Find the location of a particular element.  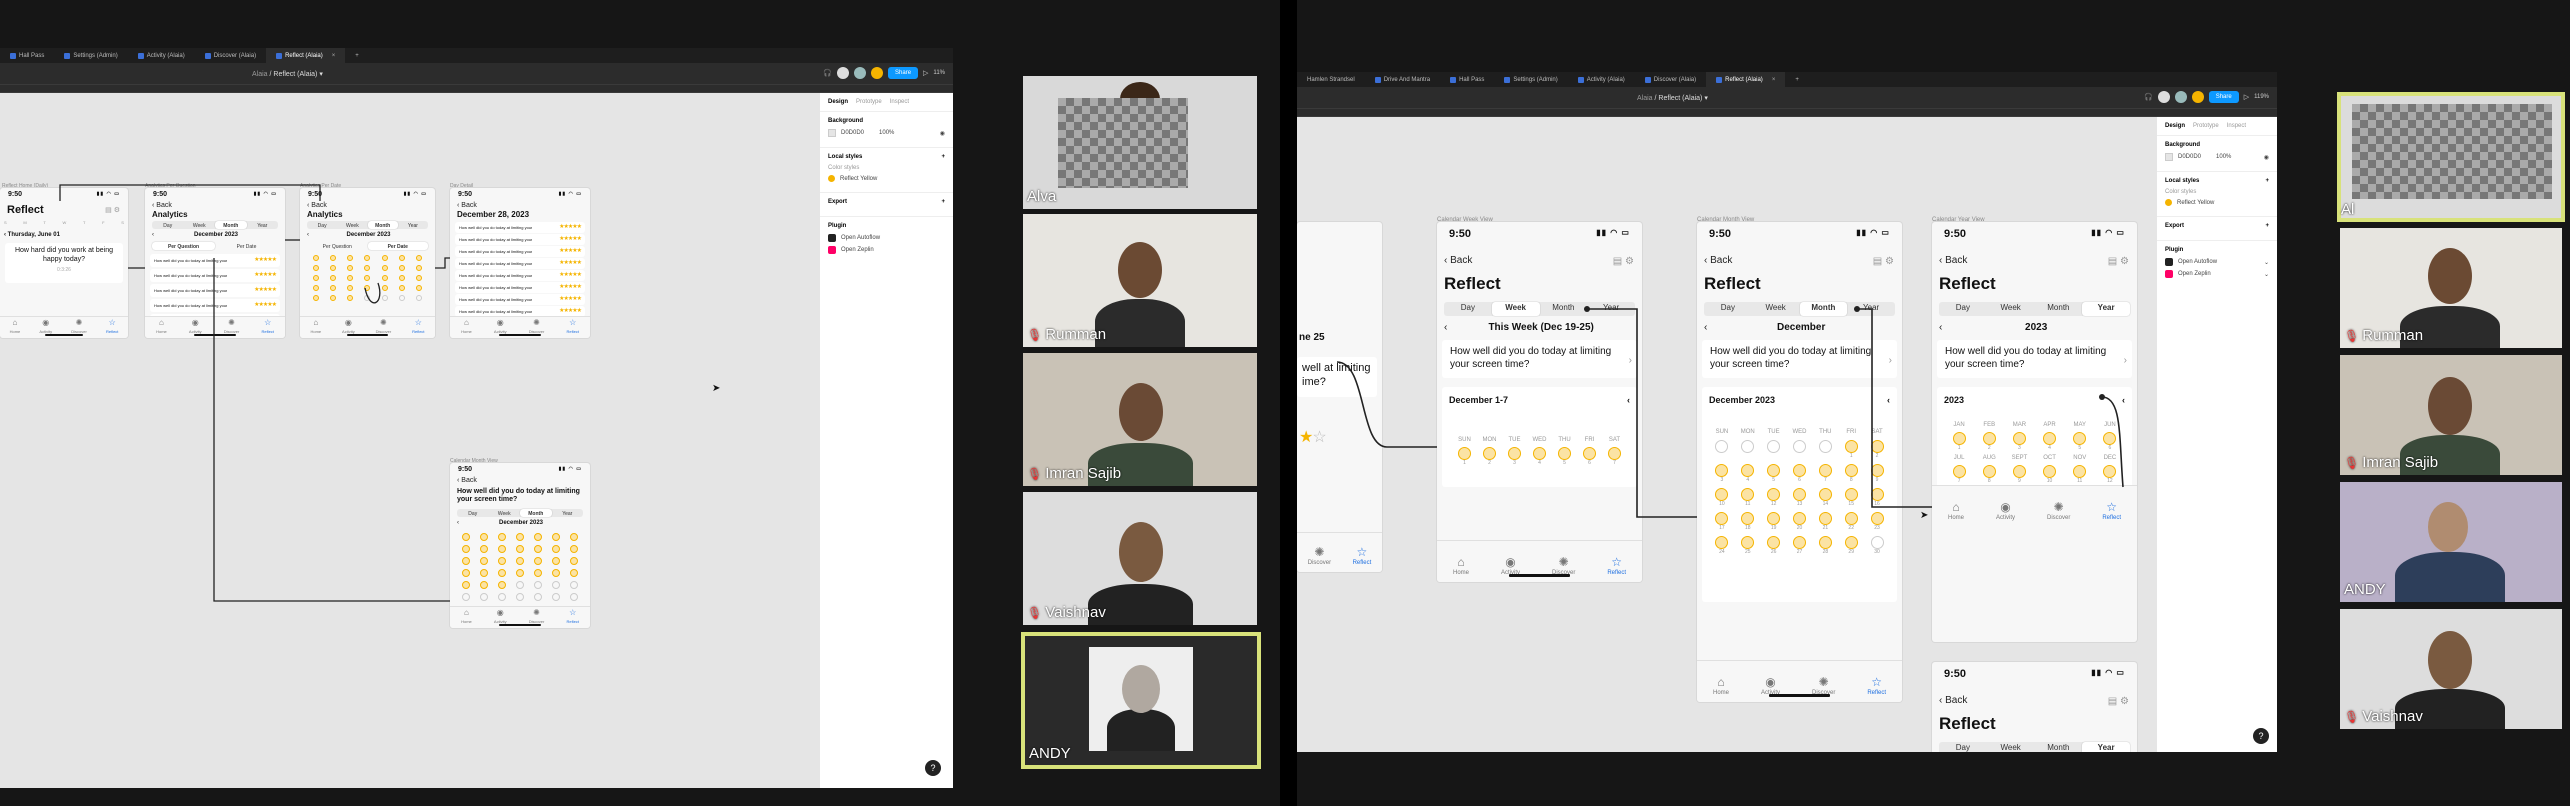

participant-tile: Alva is located at coordinates (1140, 142).